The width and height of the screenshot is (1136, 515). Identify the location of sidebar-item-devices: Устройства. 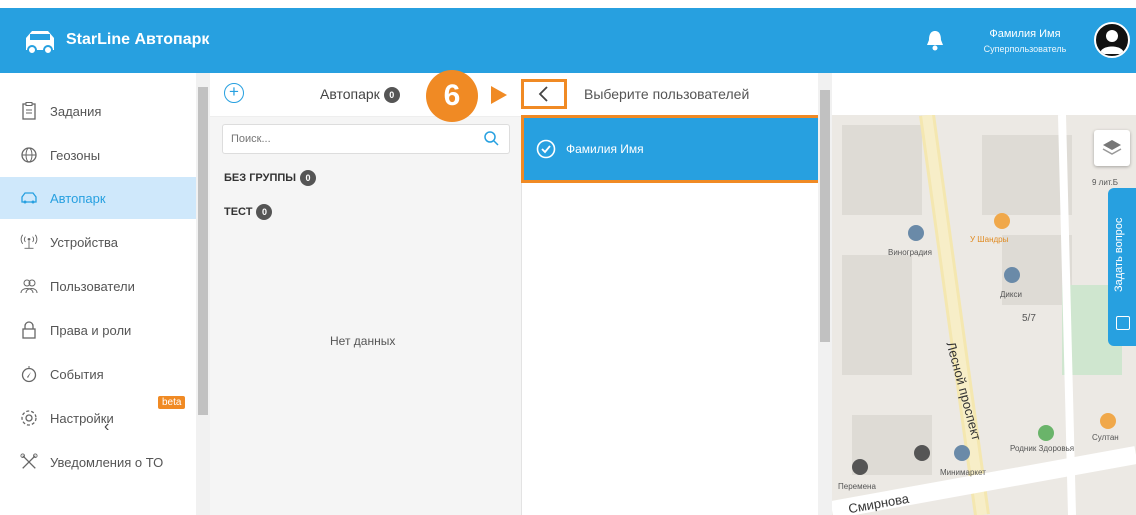
(98, 242).